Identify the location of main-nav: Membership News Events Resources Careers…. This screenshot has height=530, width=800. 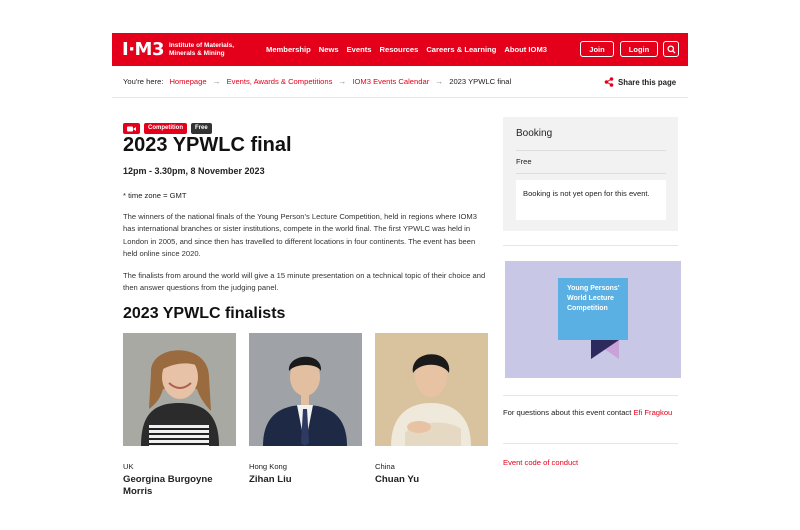
(410, 49).